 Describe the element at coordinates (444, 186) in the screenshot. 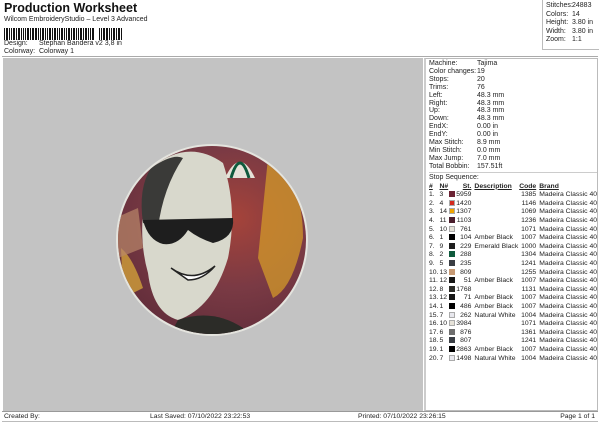

I see `col-header-needle: N#` at that location.